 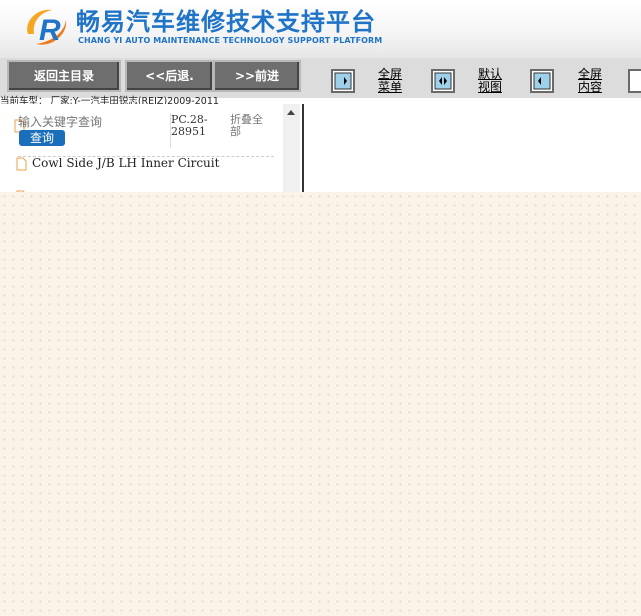 What do you see at coordinates (291, 148) in the screenshot?
I see `scrollbar` at bounding box center [291, 148].